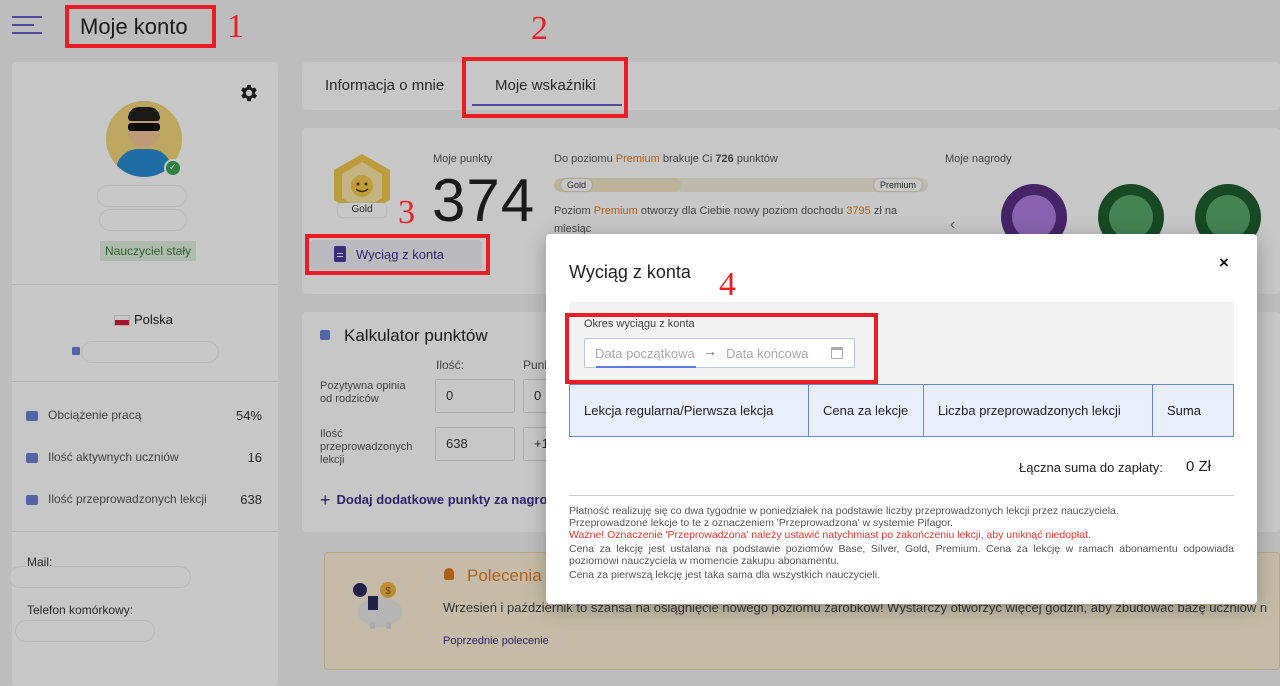 This screenshot has width=1280, height=686. What do you see at coordinates (1038, 410) in the screenshot?
I see `col-lessons-count: Liczba przeprowadzonych lekcji` at bounding box center [1038, 410].